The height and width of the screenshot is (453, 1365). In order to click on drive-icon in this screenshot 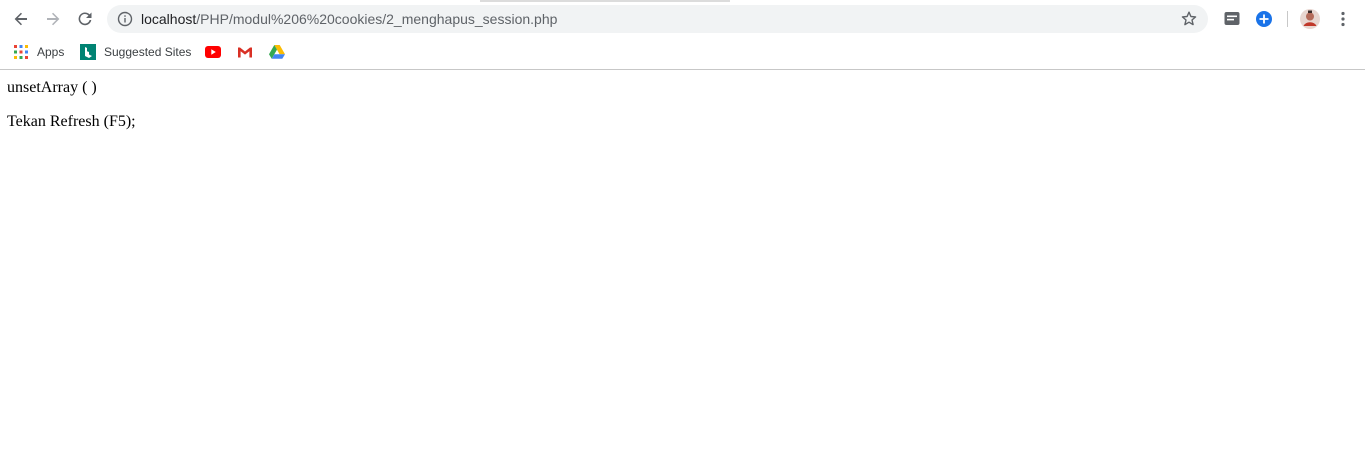, I will do `click(277, 52)`.